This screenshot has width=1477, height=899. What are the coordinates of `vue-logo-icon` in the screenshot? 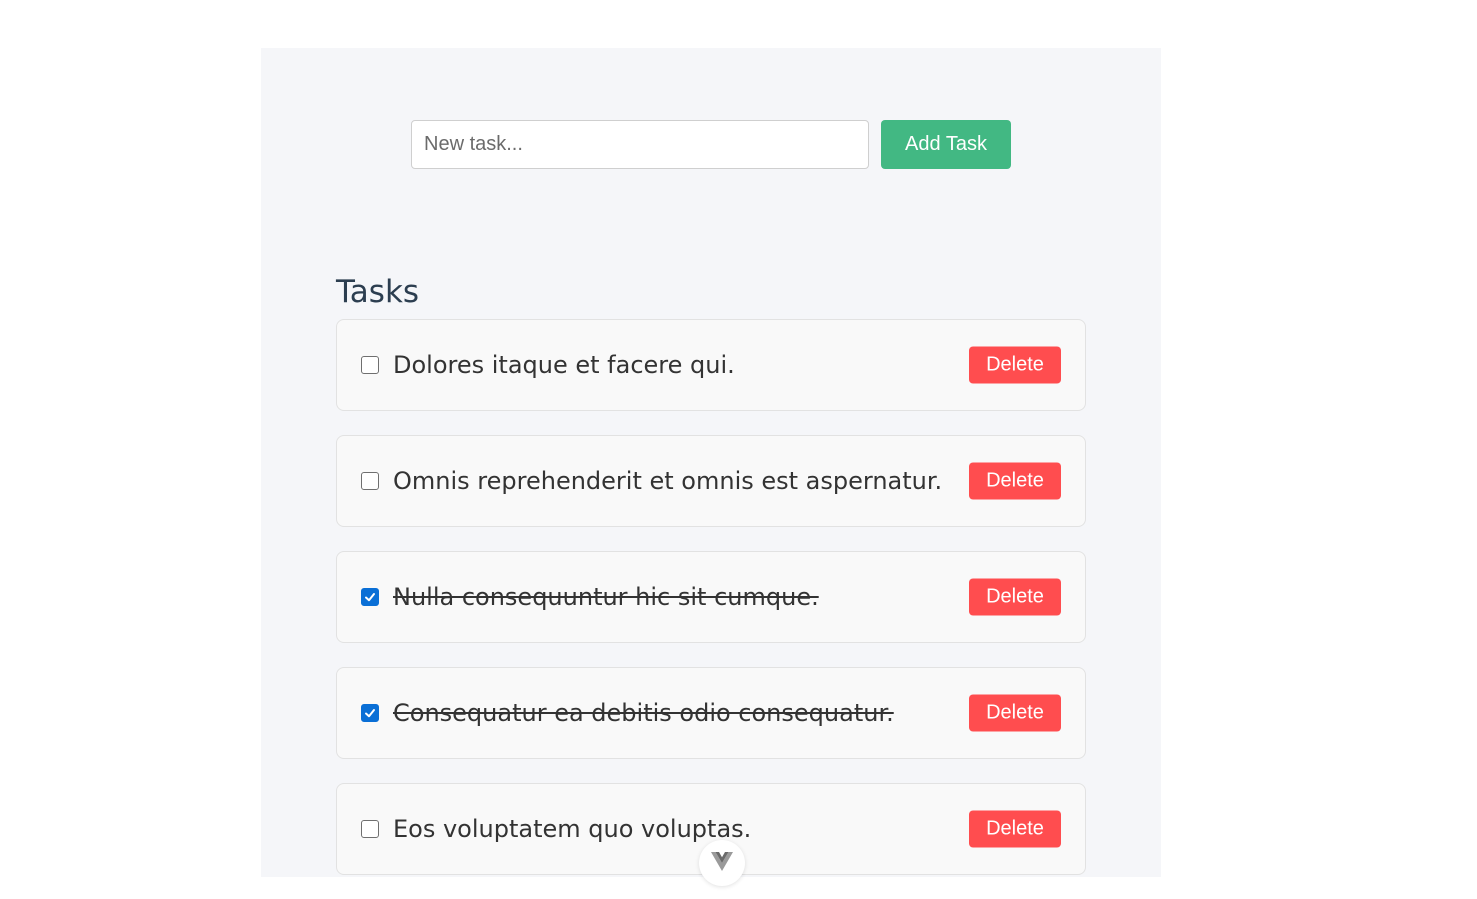 It's located at (722, 861).